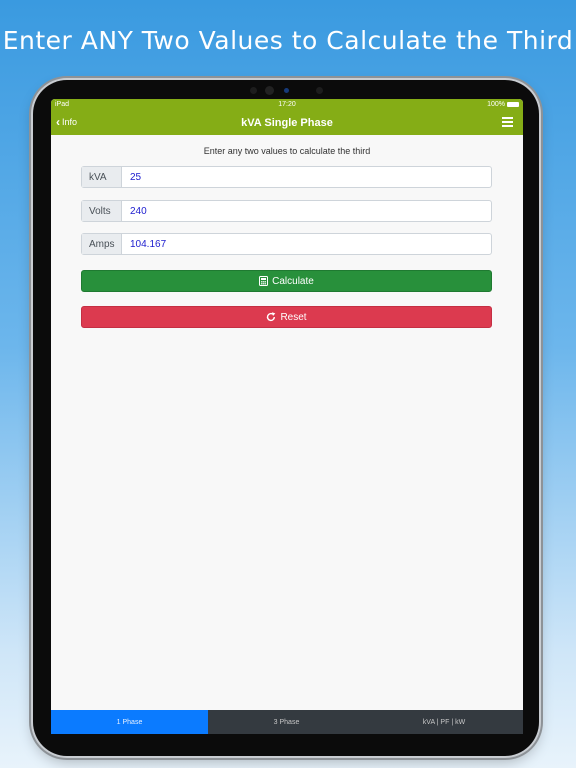 This screenshot has width=576, height=768. I want to click on reset-label: Reset, so click(293, 317).